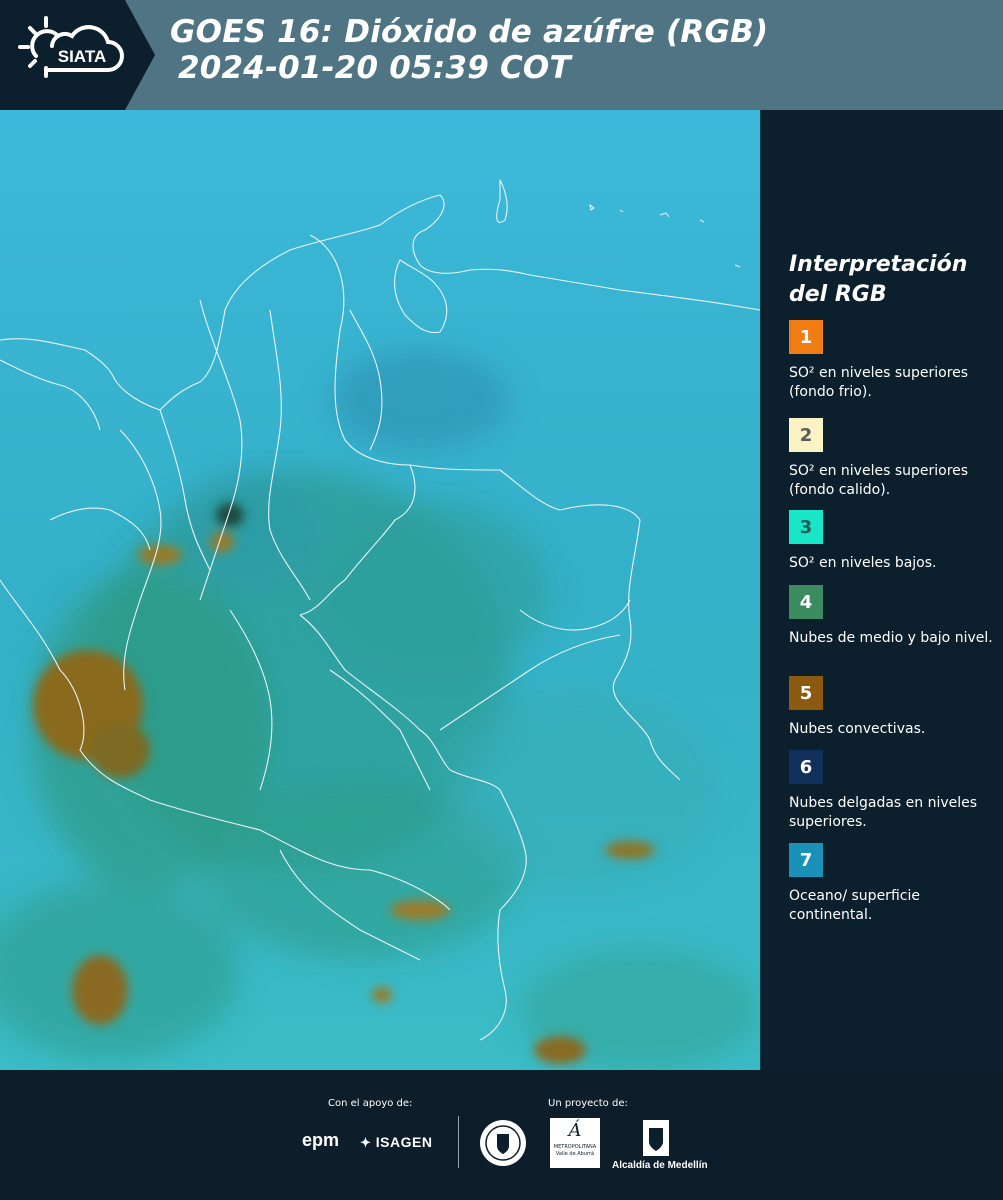  Describe the element at coordinates (575, 1147) in the screenshot. I see `area-logo-line1: METROPOLITANA` at that location.